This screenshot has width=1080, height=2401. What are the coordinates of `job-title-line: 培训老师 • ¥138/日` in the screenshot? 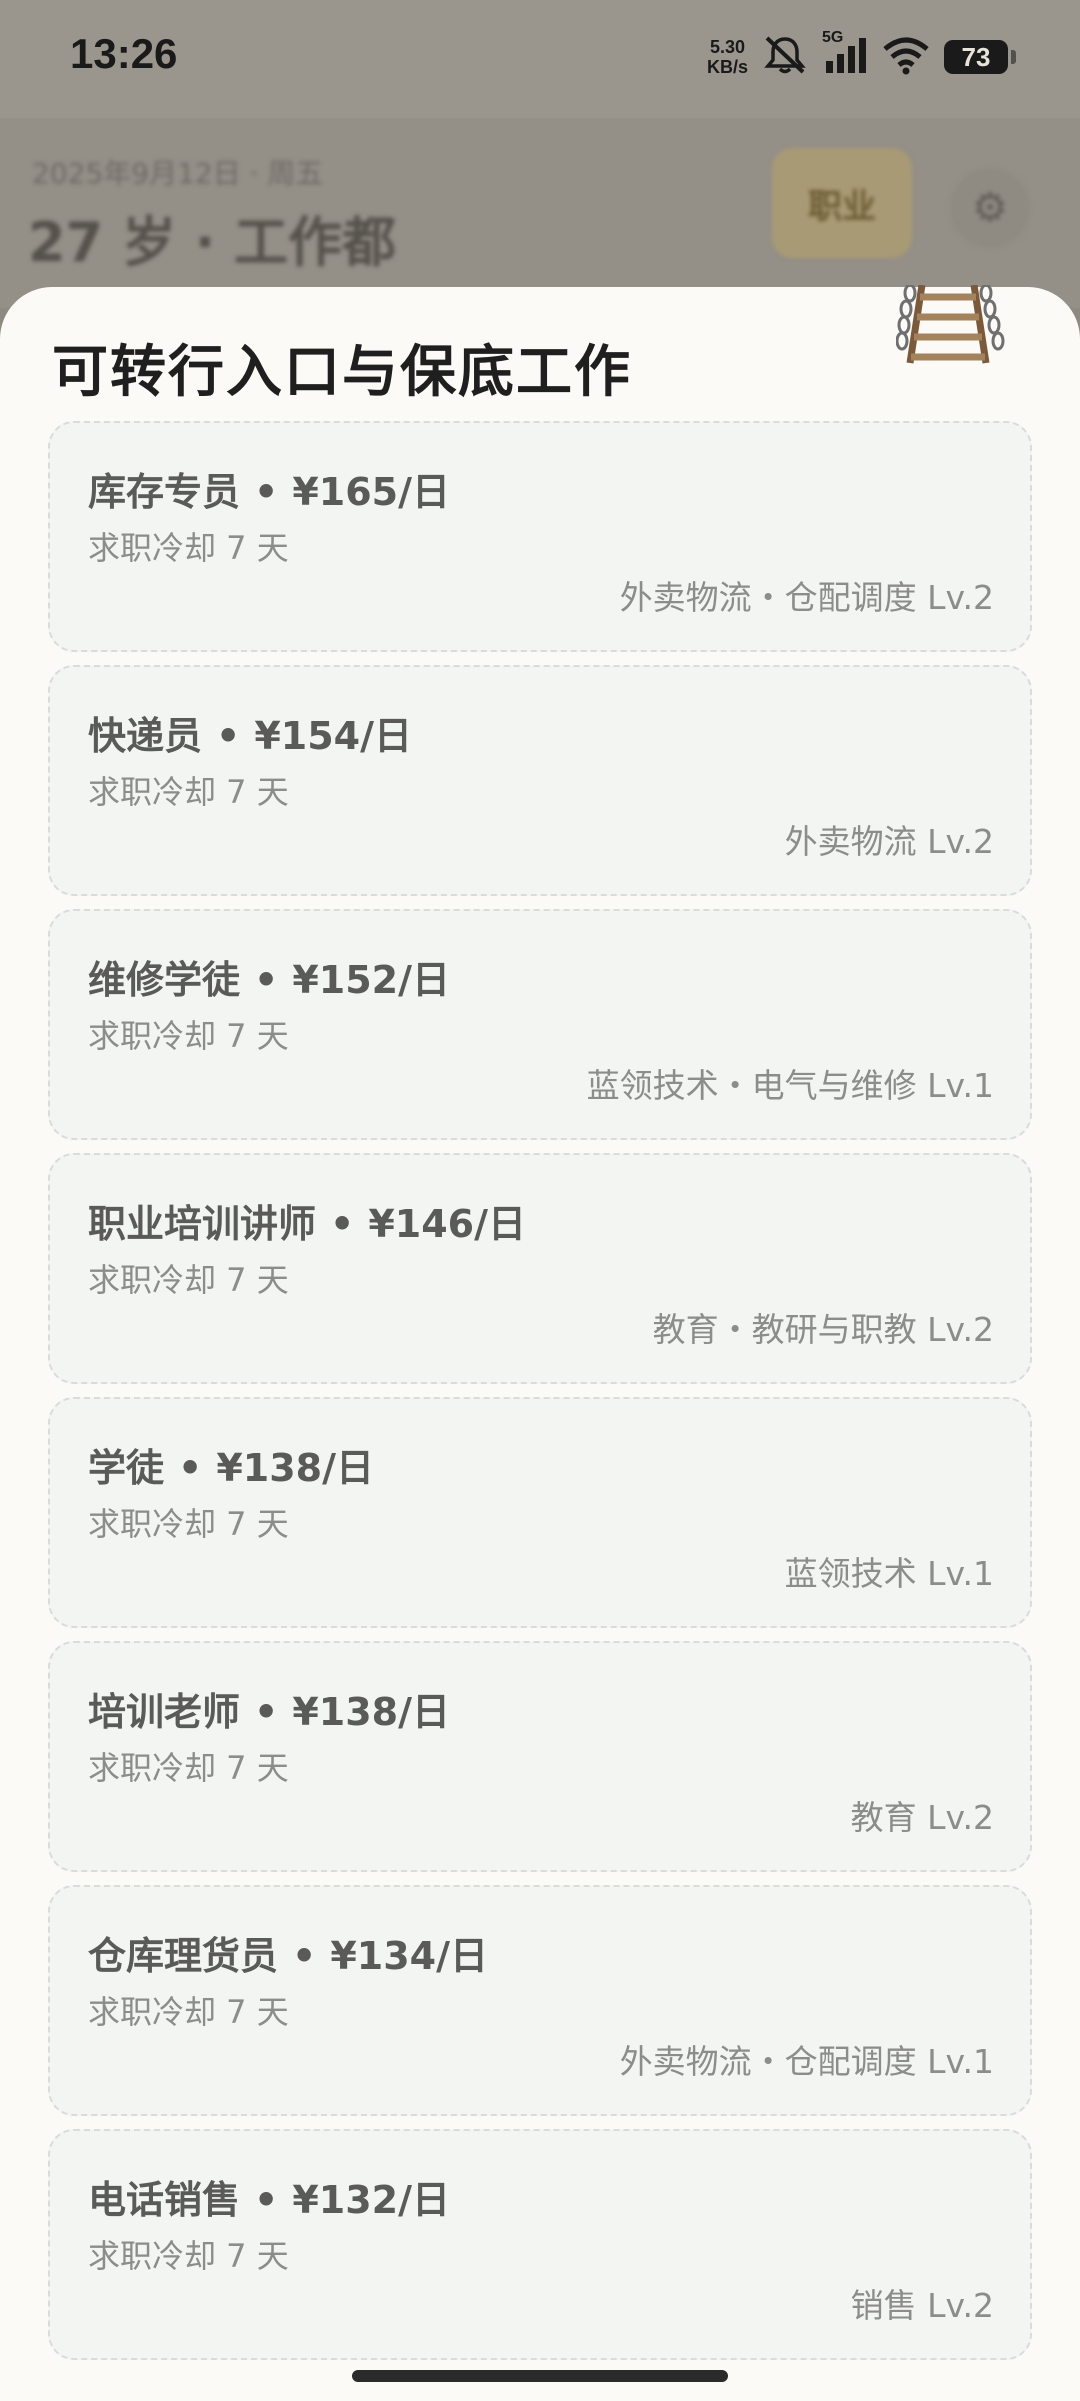 It's located at (269, 1708).